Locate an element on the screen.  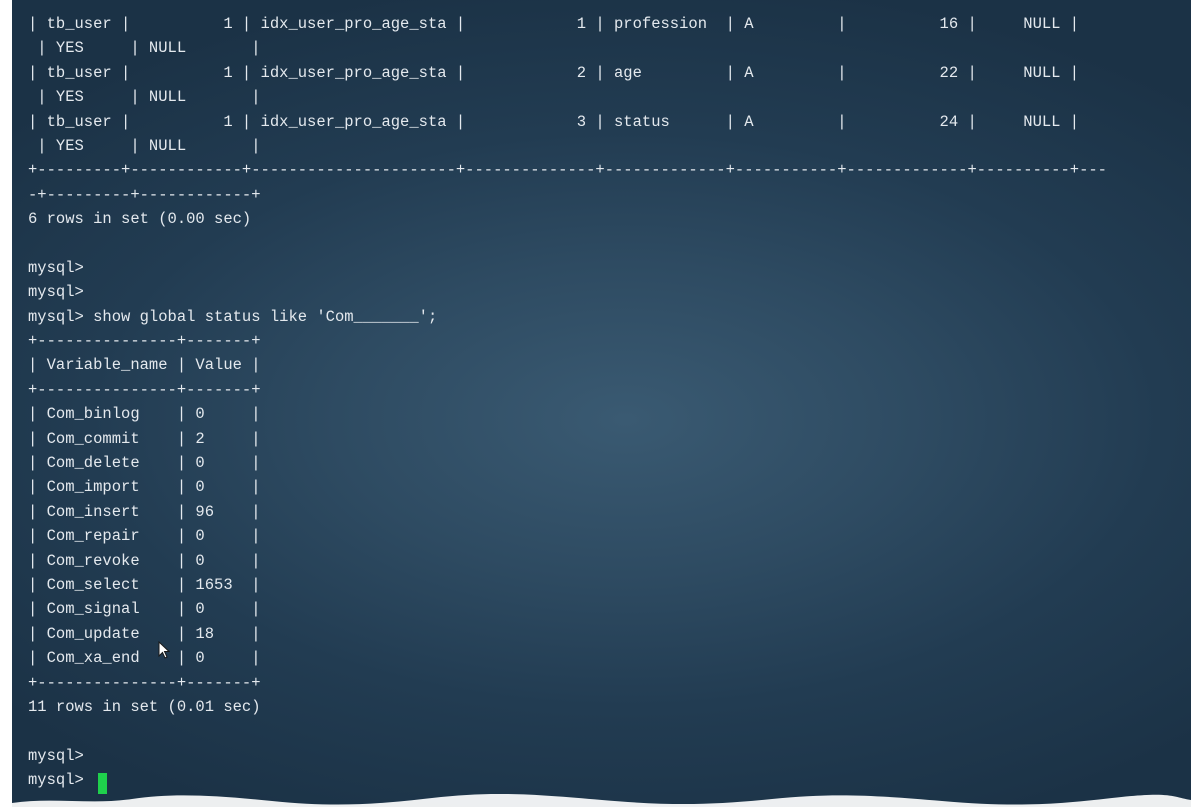
table-header: | Variable_name | Value | is located at coordinates (144, 365).